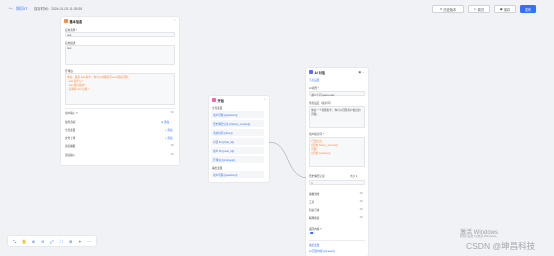 This screenshot has width=554, height=256. I want to click on stt-toggle, so click(171, 154).